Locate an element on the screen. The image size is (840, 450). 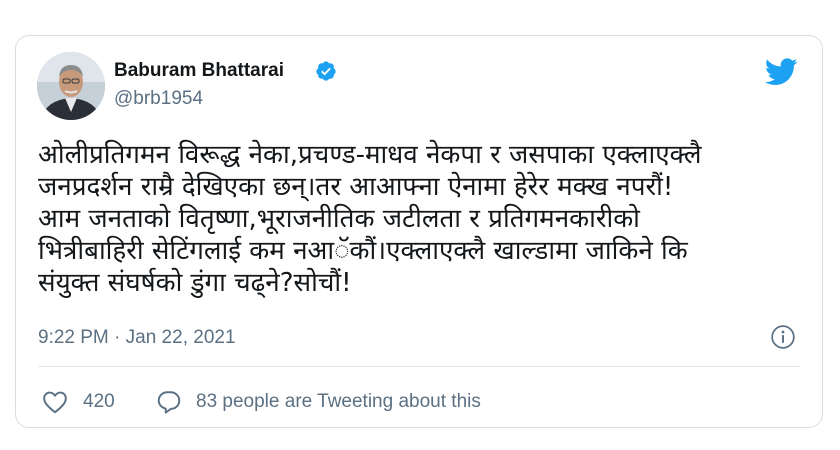
twitter-bird-icon is located at coordinates (781, 72).